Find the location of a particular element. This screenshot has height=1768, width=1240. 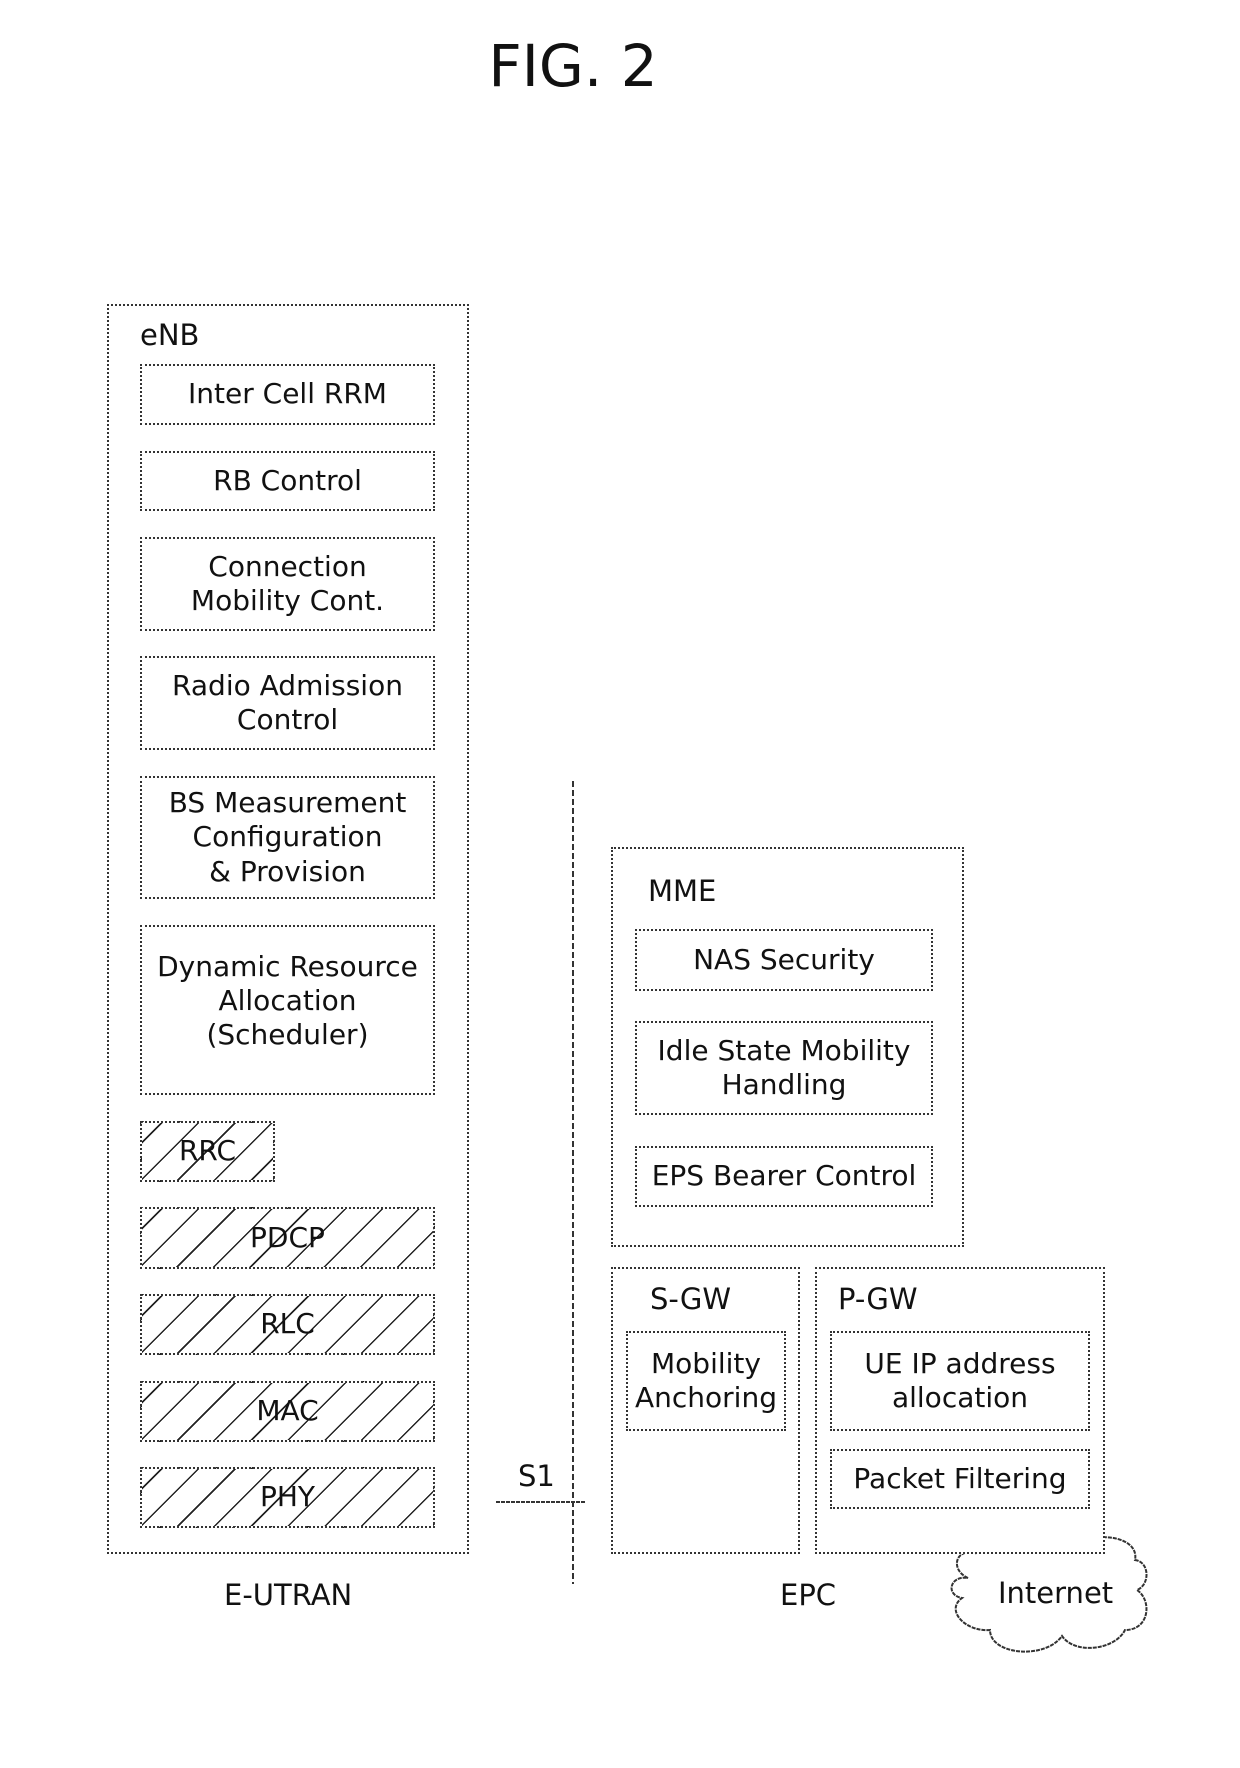

s1-label: S1 is located at coordinates (536, 1476).